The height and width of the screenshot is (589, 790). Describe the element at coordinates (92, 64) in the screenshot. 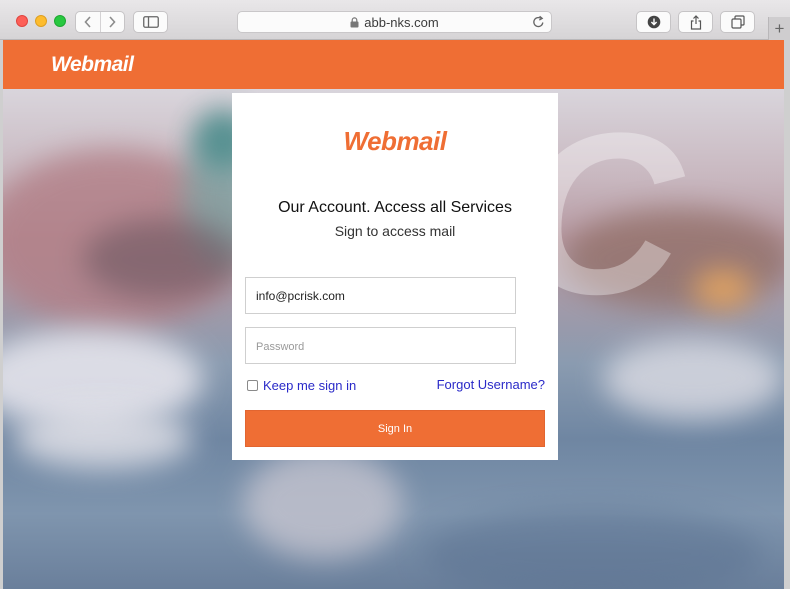

I see `header-logo: Webmail` at that location.